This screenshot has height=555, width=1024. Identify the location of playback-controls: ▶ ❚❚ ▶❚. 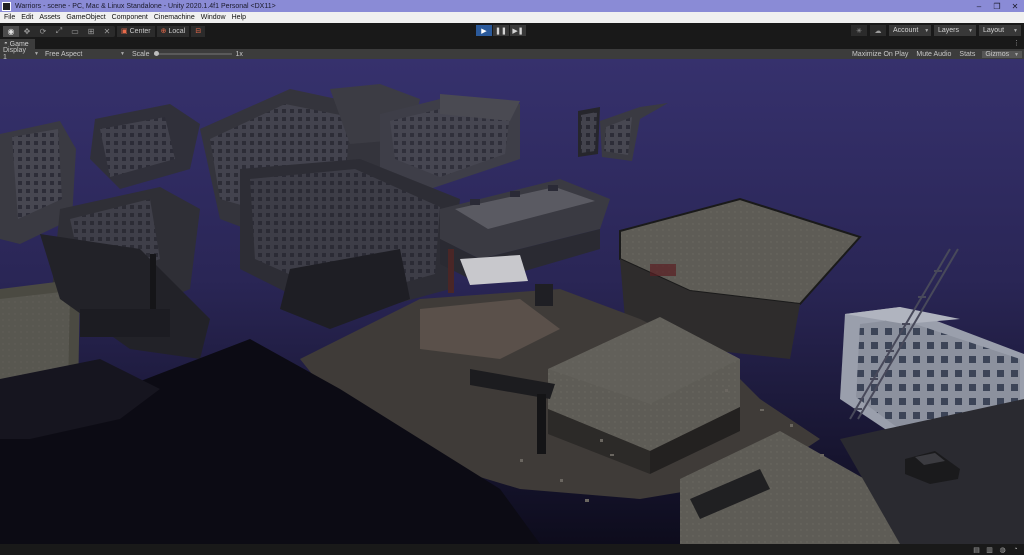
(501, 30).